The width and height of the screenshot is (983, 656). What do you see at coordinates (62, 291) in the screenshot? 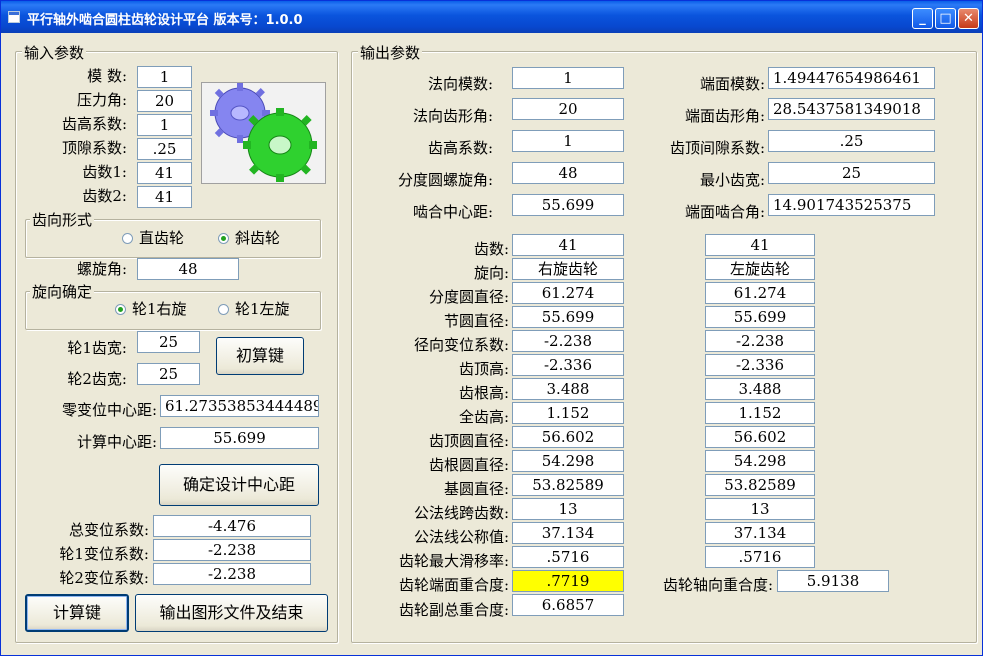
I see `hand-label: 旋向确定` at bounding box center [62, 291].